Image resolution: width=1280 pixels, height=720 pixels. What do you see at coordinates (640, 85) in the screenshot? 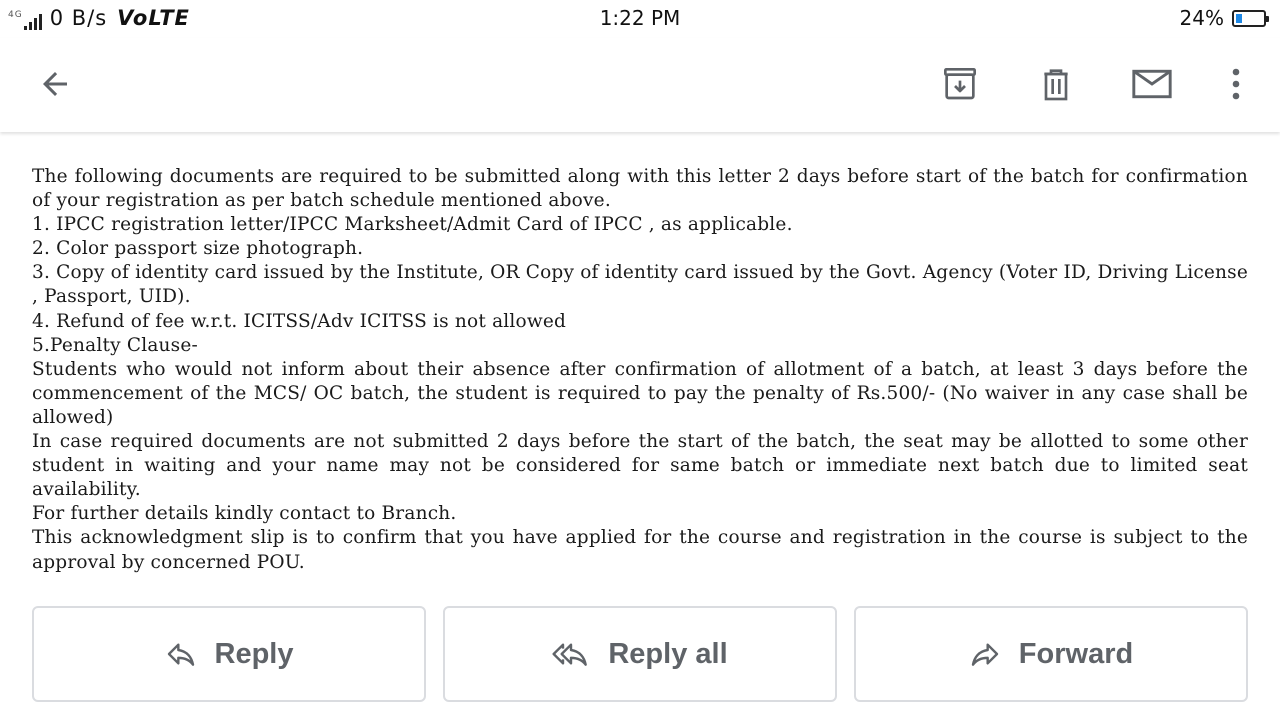
I see `toolbar` at bounding box center [640, 85].